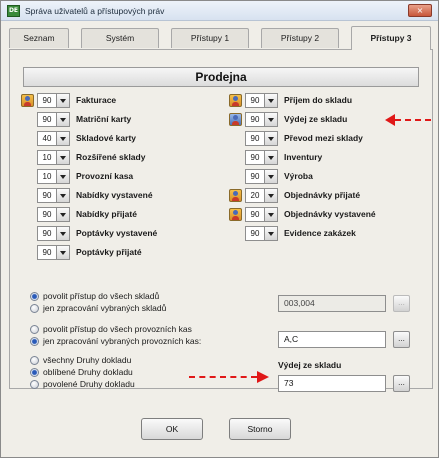 The height and width of the screenshot is (458, 439). Describe the element at coordinates (320, 233) in the screenshot. I see `permission-label: Evidence zakázek` at that location.